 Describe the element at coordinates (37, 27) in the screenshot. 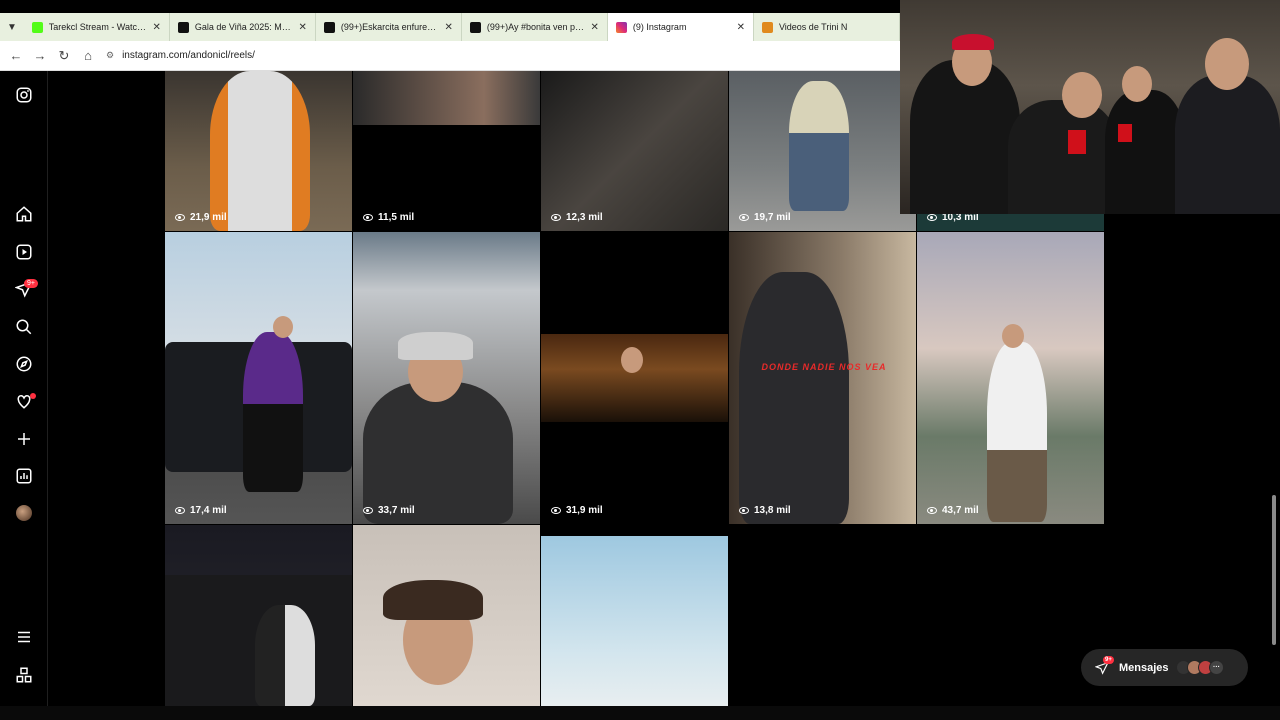

I see `kick-icon` at that location.